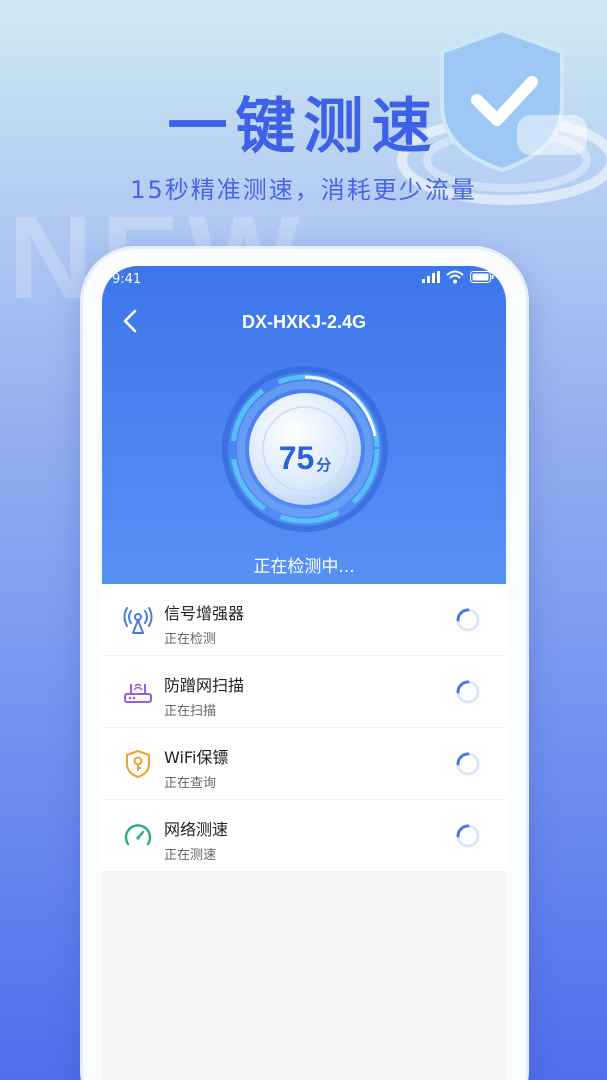 Image resolution: width=607 pixels, height=1080 pixels. Describe the element at coordinates (304, 620) in the screenshot. I see `list-item-signal-booster: 信号增强器 正在检测` at that location.